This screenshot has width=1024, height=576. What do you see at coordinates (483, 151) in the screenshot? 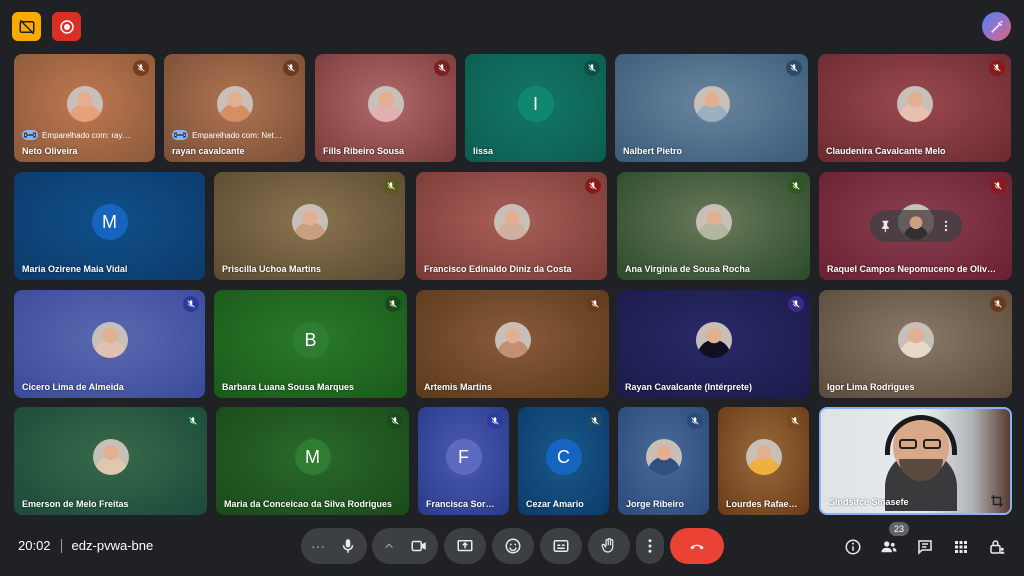
I see `participant-name: lissa` at bounding box center [483, 151].